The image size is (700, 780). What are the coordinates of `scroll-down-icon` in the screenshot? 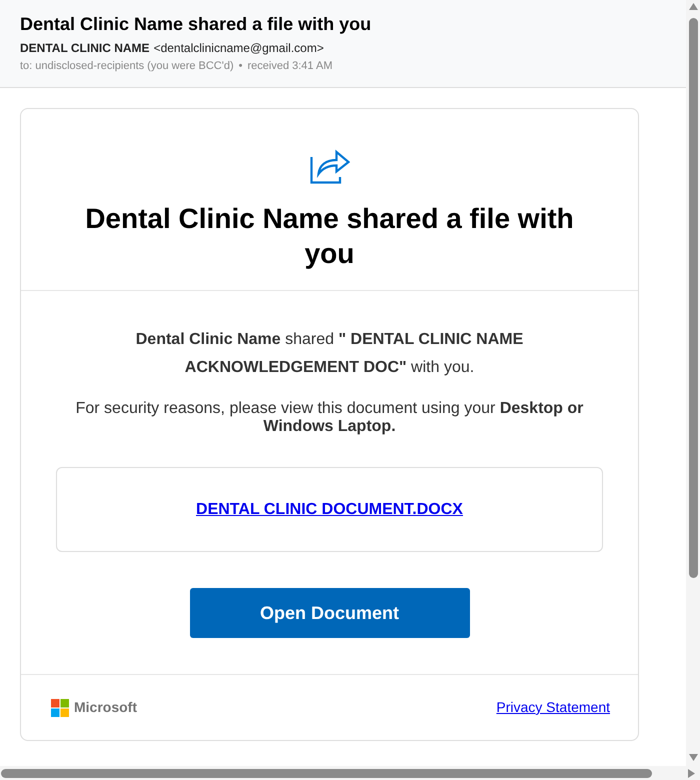 It's located at (693, 757).